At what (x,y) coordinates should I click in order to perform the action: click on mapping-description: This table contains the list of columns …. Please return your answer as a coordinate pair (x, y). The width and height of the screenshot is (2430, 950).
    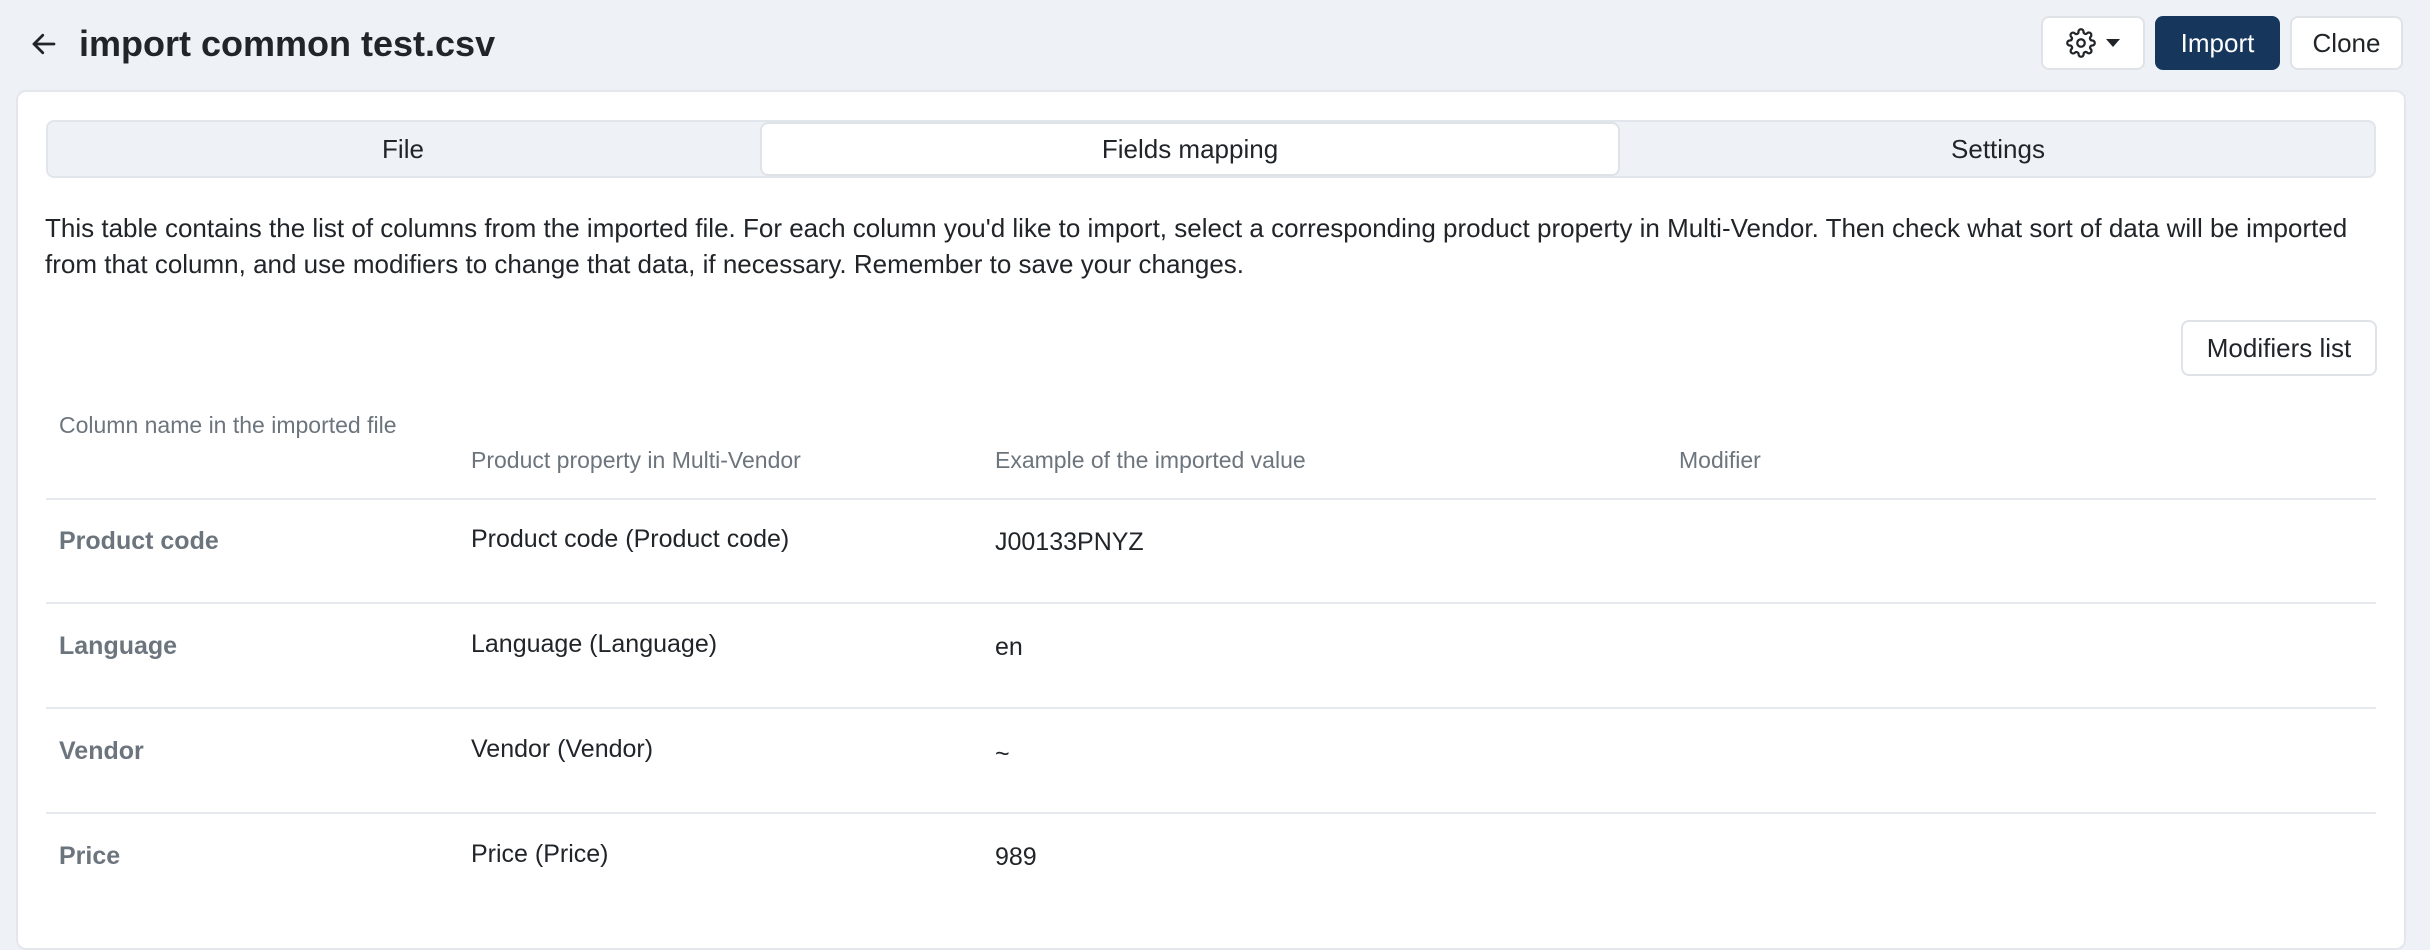
    Looking at the image, I should click on (1196, 246).